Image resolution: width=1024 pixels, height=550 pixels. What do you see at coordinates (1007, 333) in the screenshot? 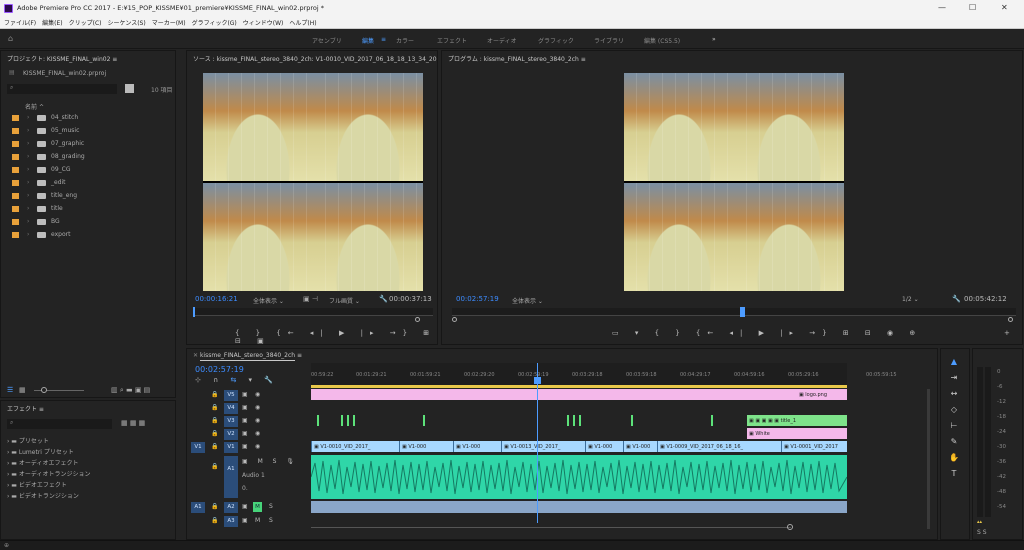
I see `program-add-button: +` at bounding box center [1007, 333].